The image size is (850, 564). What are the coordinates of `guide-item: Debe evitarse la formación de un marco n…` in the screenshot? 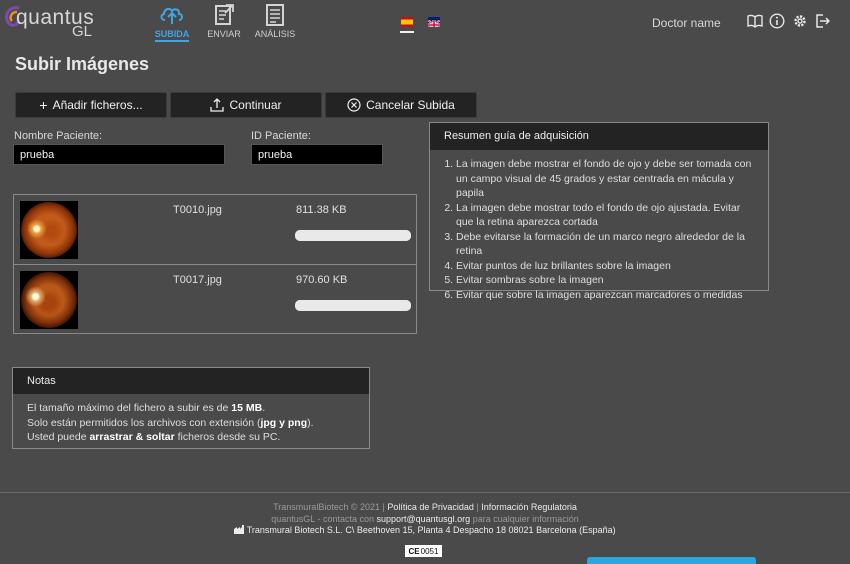 It's located at (607, 244).